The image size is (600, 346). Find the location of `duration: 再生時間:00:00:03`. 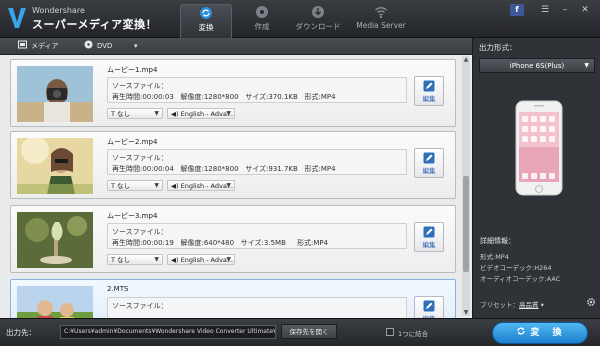

duration: 再生時間:00:00:03 is located at coordinates (143, 97).